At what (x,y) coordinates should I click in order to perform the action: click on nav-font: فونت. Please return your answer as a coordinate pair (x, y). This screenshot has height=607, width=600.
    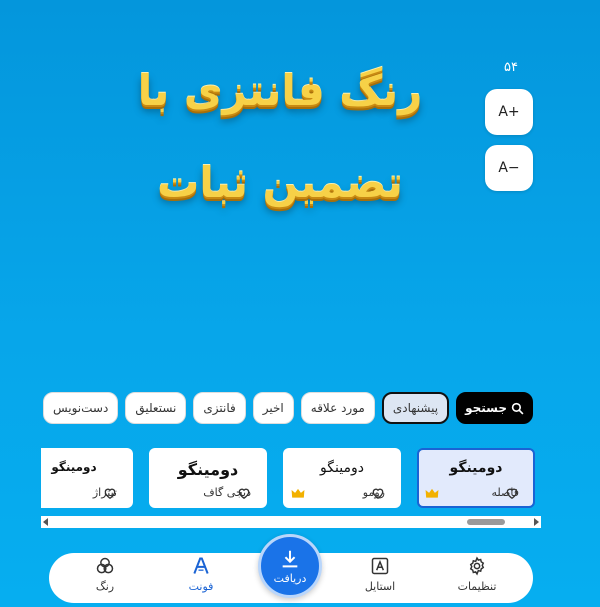
    Looking at the image, I should click on (201, 578).